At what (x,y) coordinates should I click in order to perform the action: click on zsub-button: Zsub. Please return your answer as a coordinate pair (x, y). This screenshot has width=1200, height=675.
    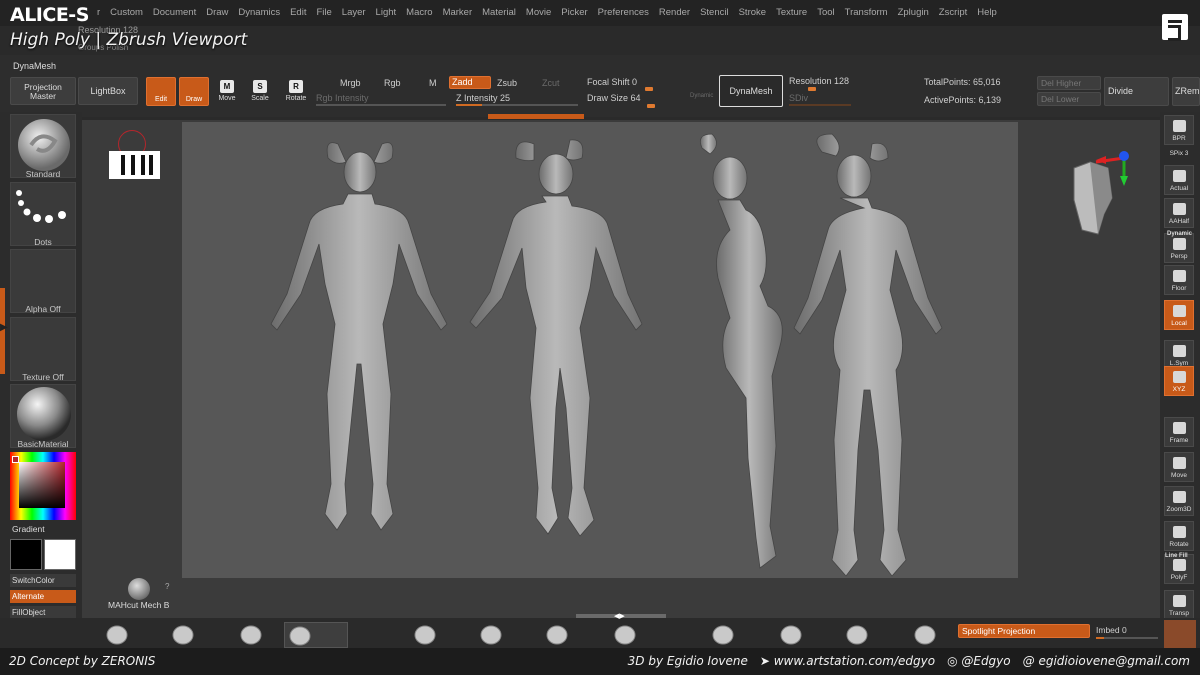
    Looking at the image, I should click on (507, 83).